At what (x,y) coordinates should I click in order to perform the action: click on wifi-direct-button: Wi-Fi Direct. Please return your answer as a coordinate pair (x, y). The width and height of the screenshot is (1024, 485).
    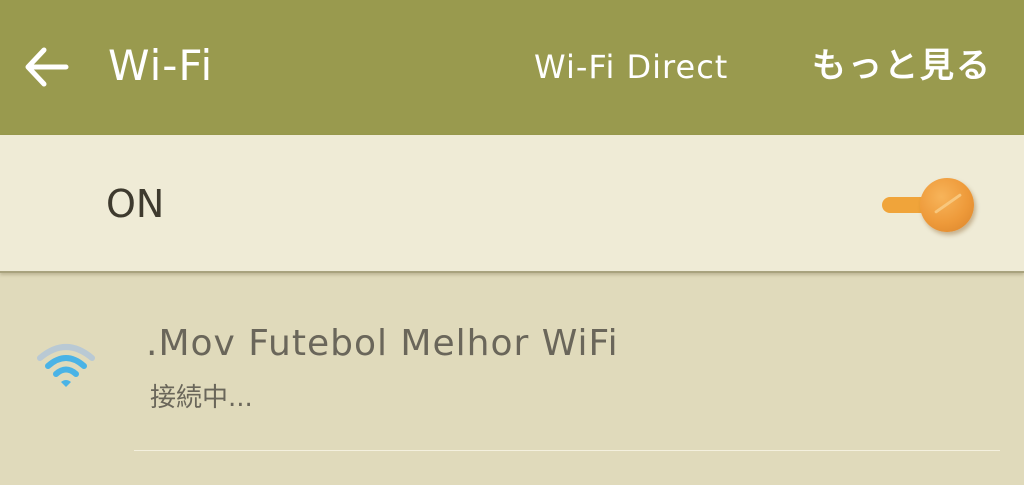
    Looking at the image, I should click on (631, 67).